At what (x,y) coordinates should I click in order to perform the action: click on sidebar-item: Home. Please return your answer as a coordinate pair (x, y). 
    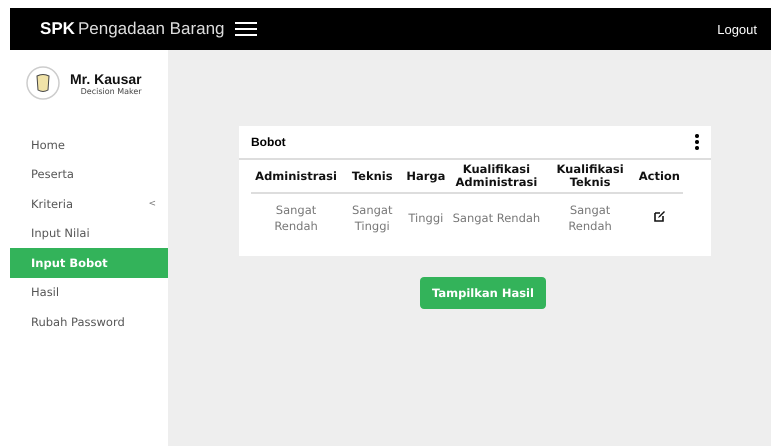
    Looking at the image, I should click on (89, 145).